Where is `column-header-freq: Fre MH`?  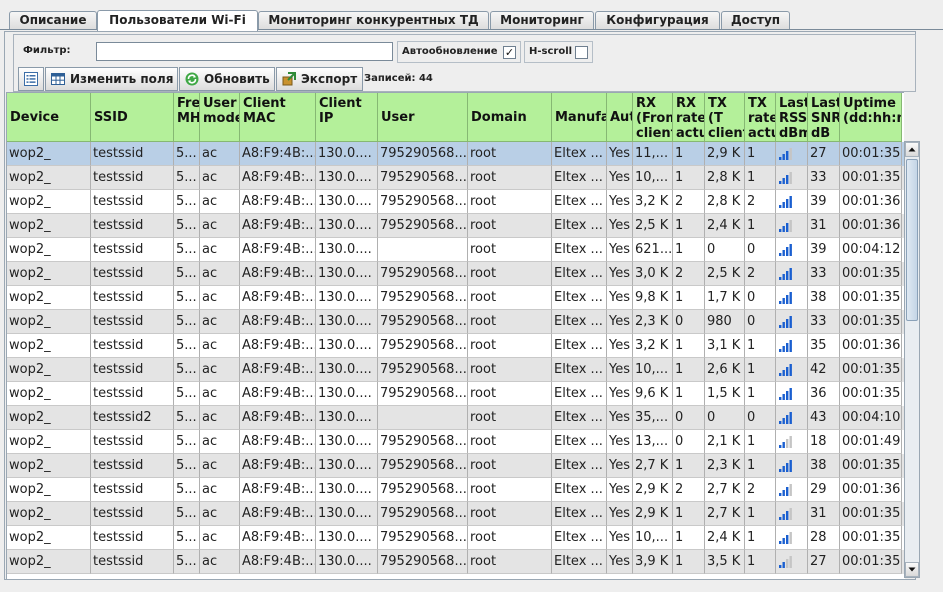 column-header-freq: Fre MH is located at coordinates (187, 117).